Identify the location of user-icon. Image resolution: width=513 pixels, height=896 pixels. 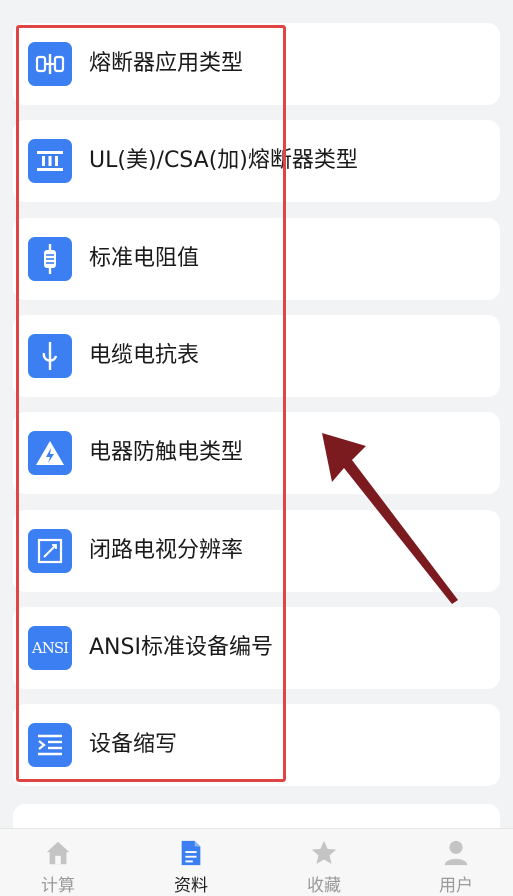
(456, 853).